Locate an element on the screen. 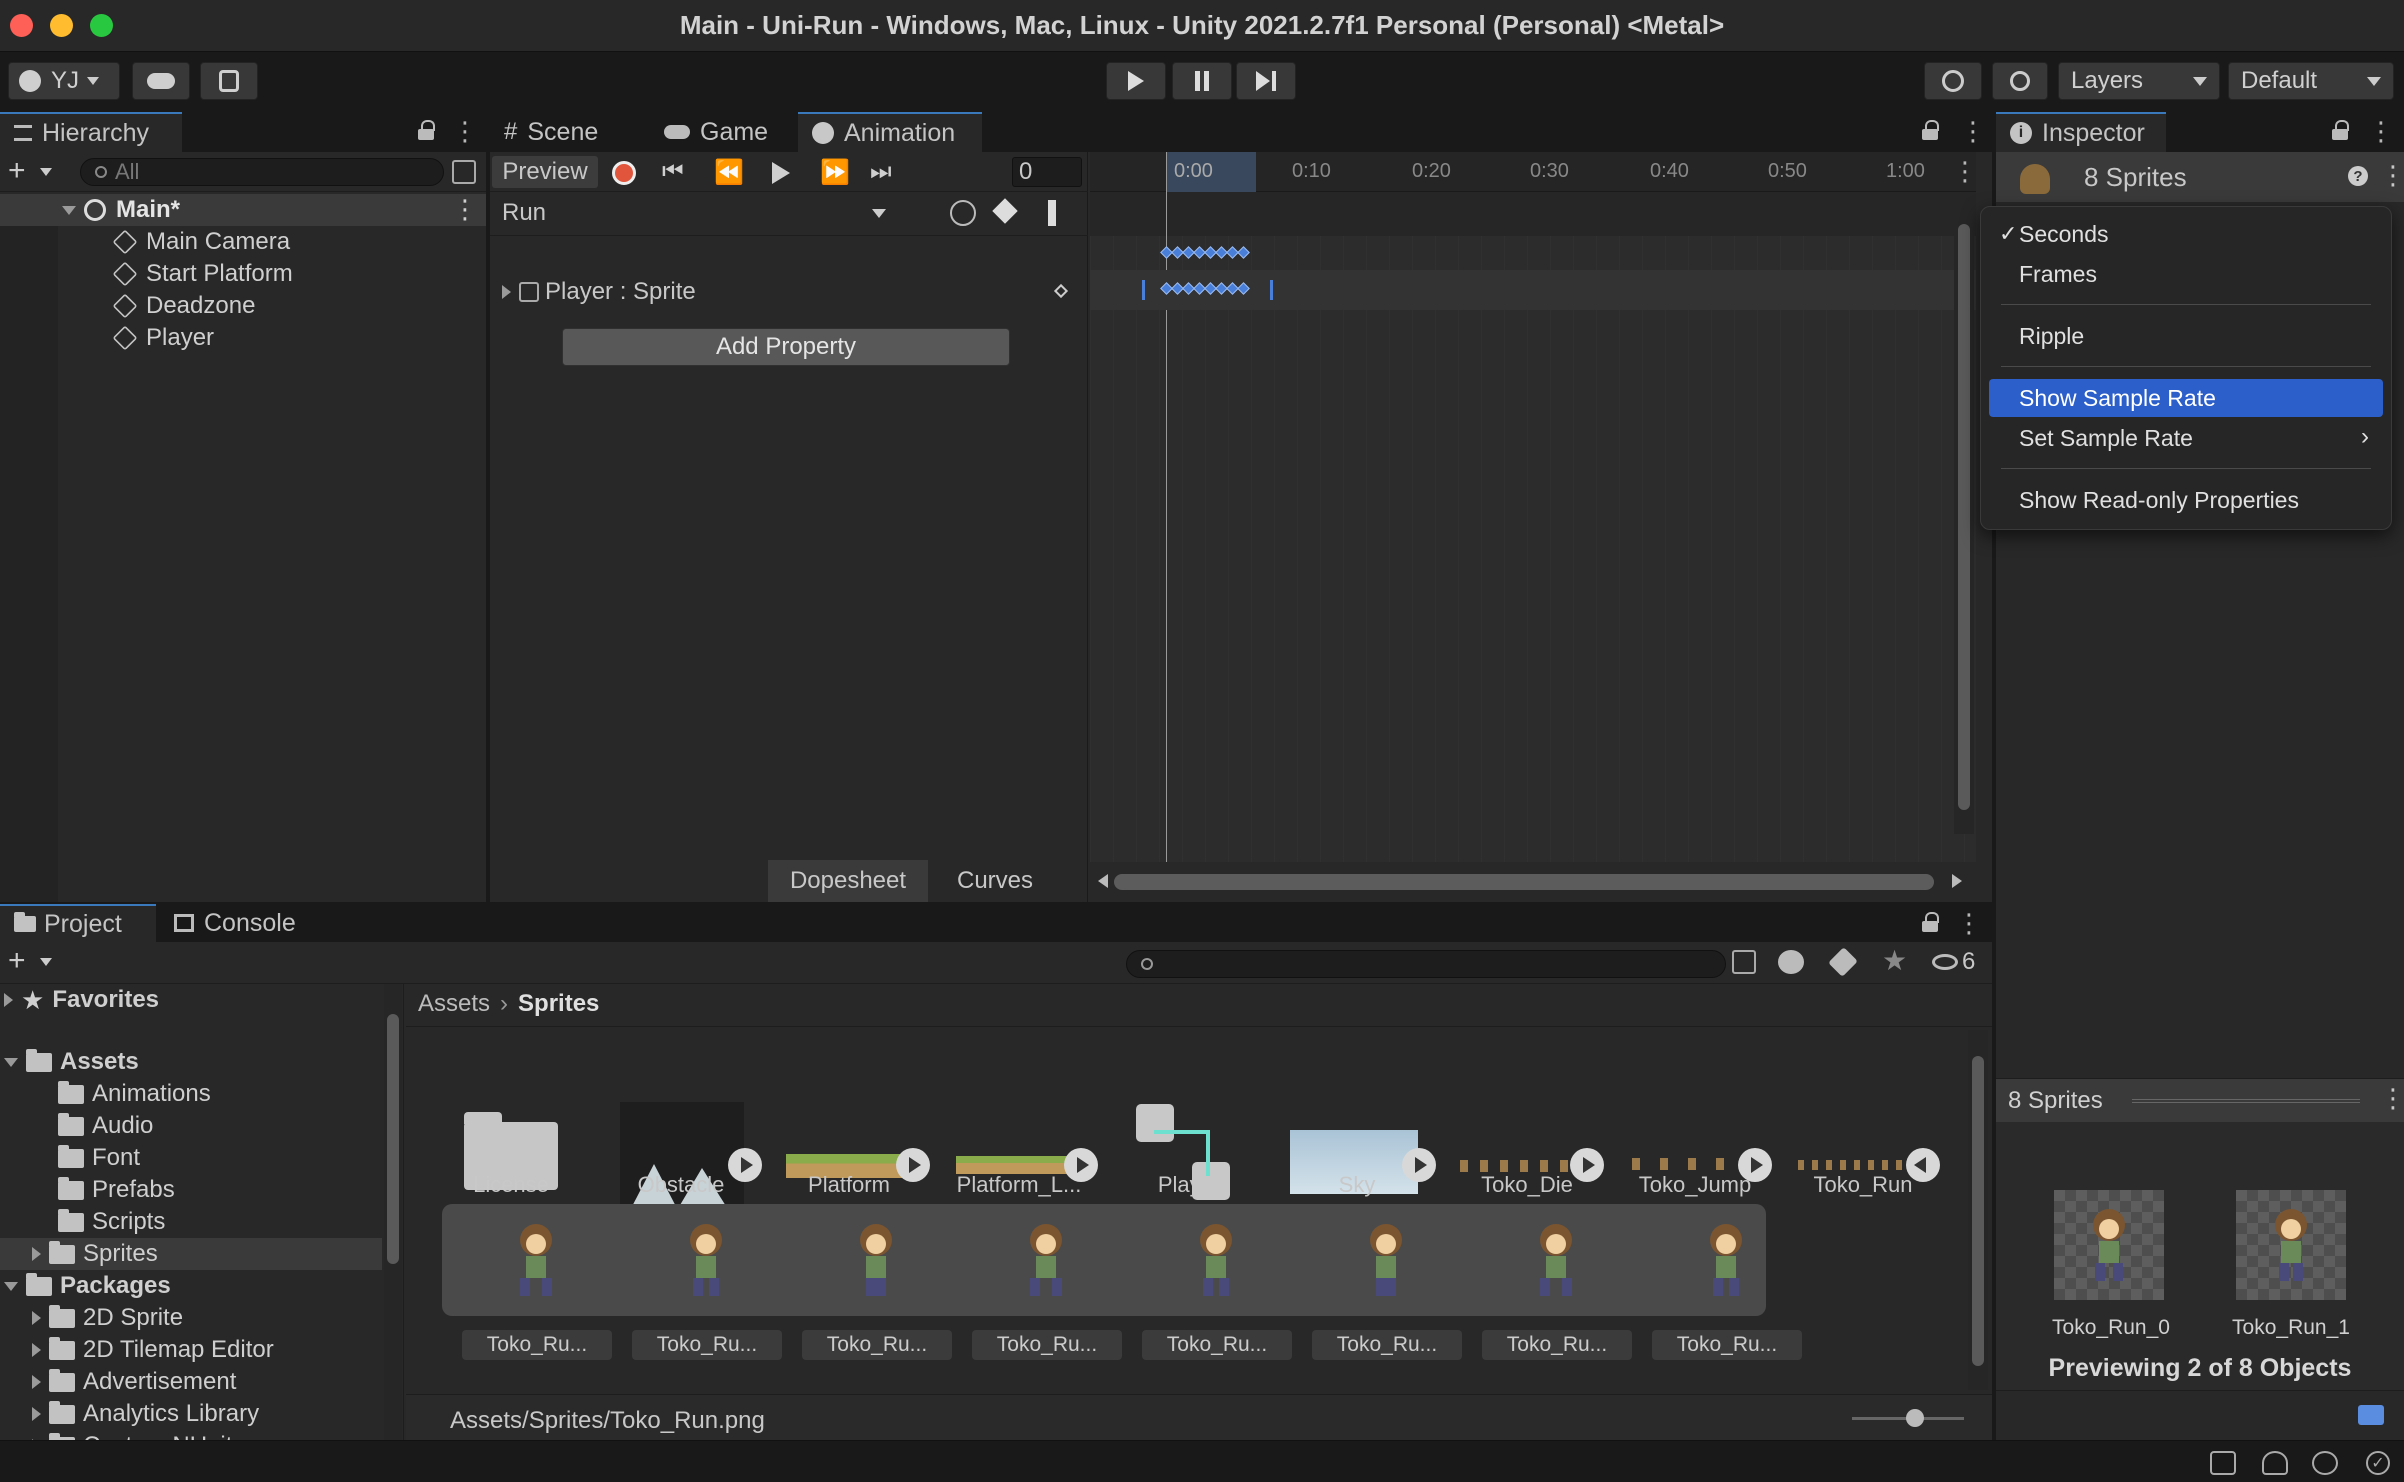  step-button is located at coordinates (1266, 81).